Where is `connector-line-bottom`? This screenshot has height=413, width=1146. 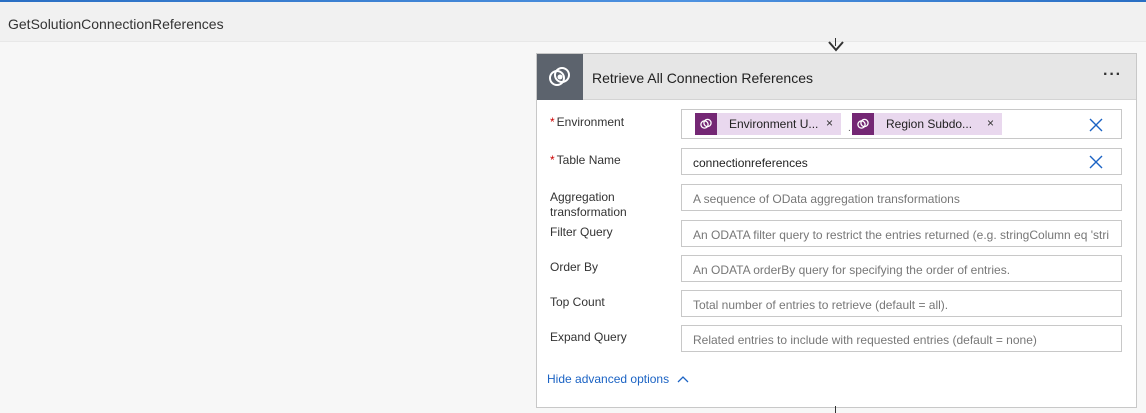
connector-line-bottom is located at coordinates (835, 409).